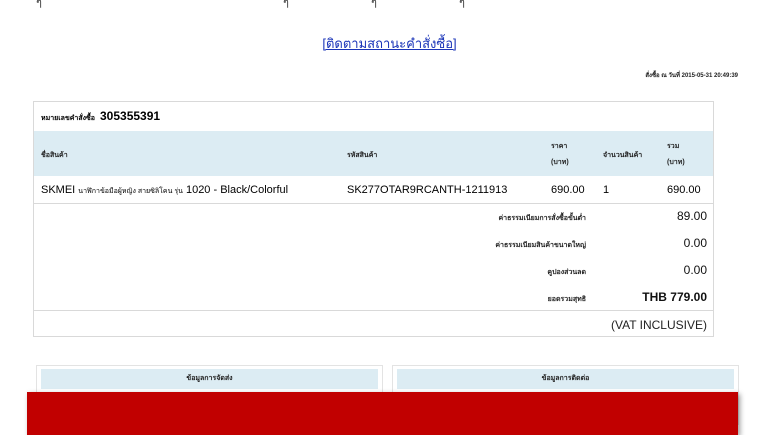 The height and width of the screenshot is (435, 779). What do you see at coordinates (695, 243) in the screenshot?
I see `bulky-fee-value: 0.00` at bounding box center [695, 243].